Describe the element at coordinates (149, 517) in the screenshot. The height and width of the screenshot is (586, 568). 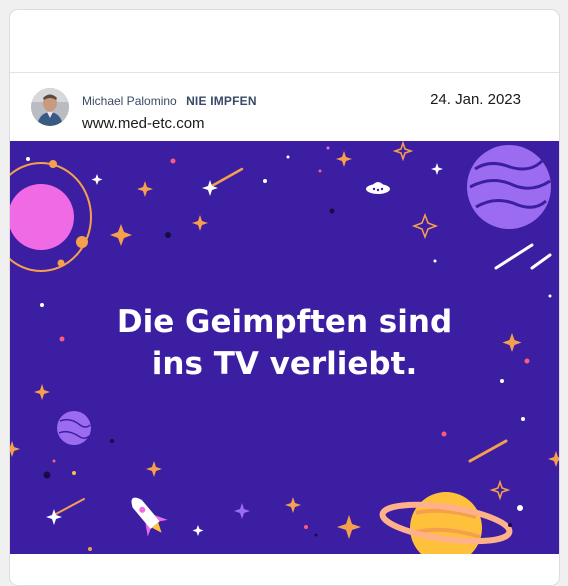
I see `rocket-icon` at that location.